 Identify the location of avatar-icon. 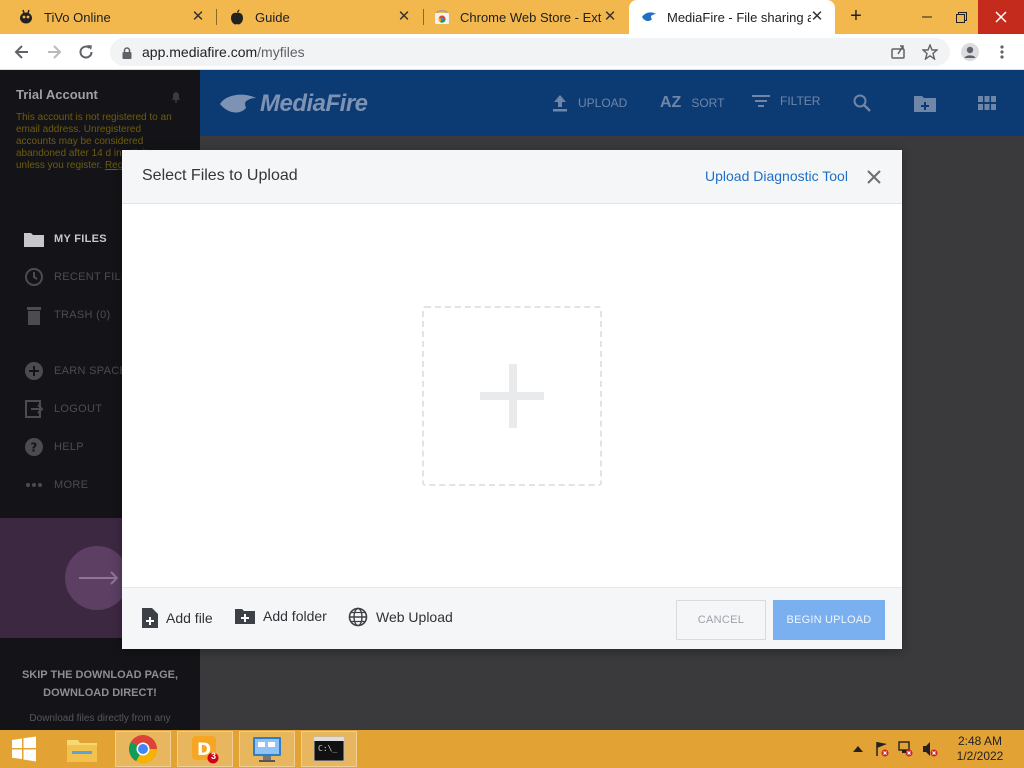
(970, 52).